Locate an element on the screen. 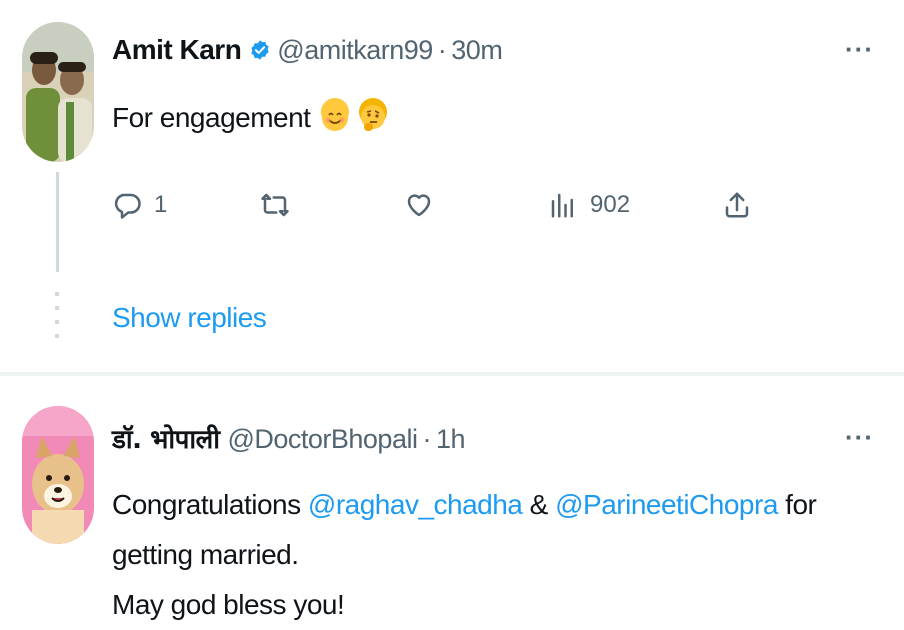 The image size is (904, 630). reply-button: 1 is located at coordinates (139, 205).